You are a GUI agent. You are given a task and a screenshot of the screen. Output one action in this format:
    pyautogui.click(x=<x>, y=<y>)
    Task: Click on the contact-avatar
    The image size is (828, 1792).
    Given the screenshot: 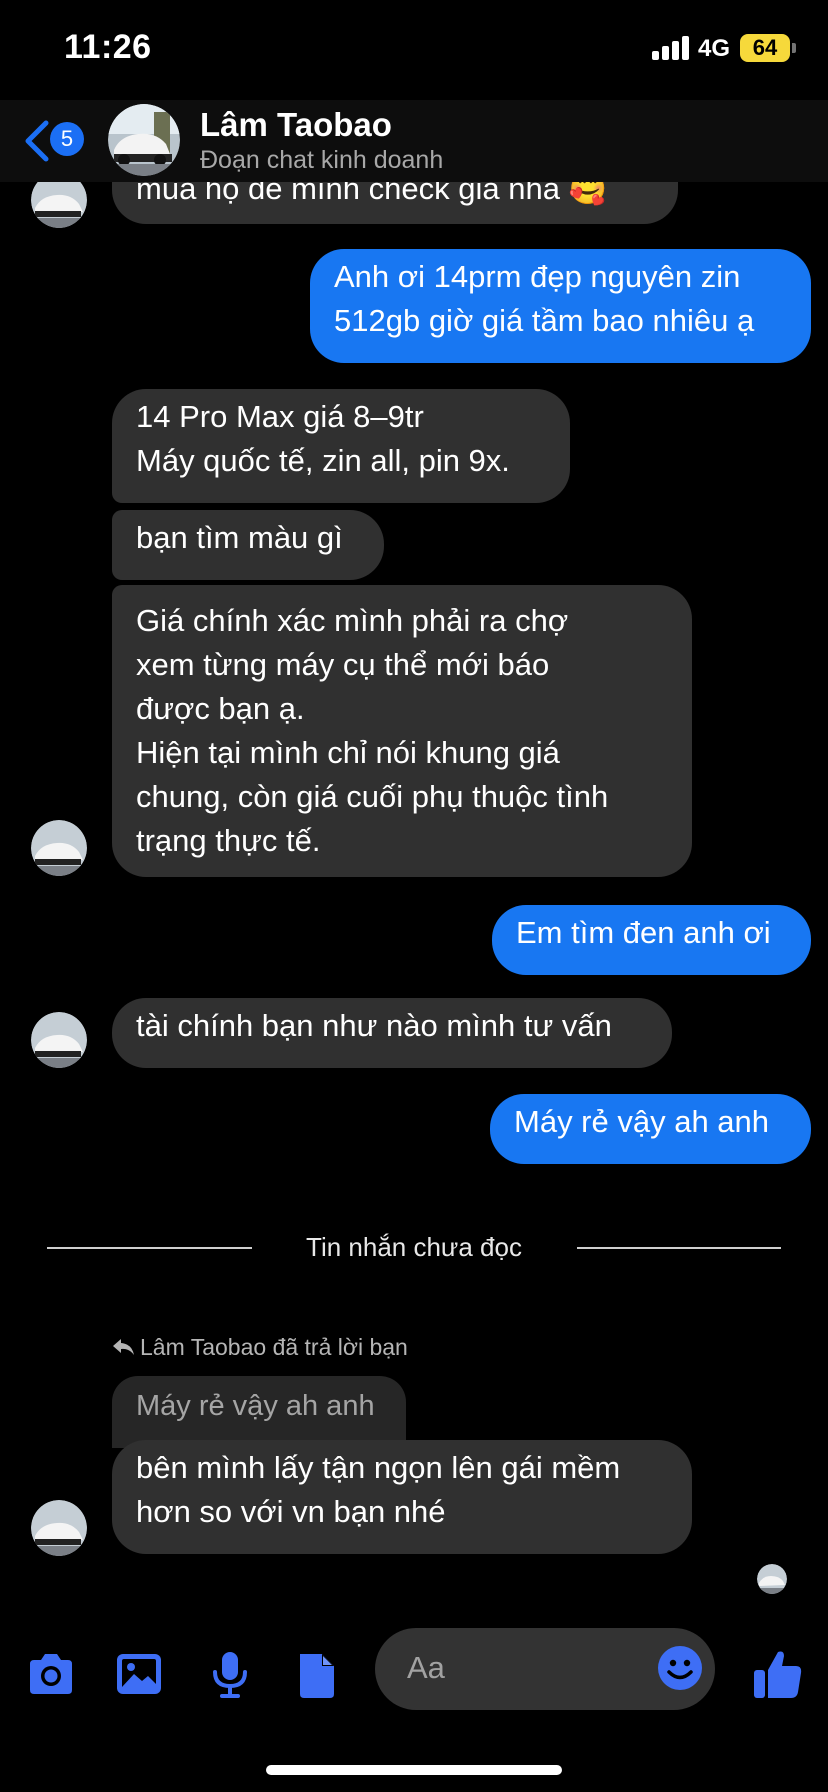 What is the action you would take?
    pyautogui.click(x=144, y=140)
    